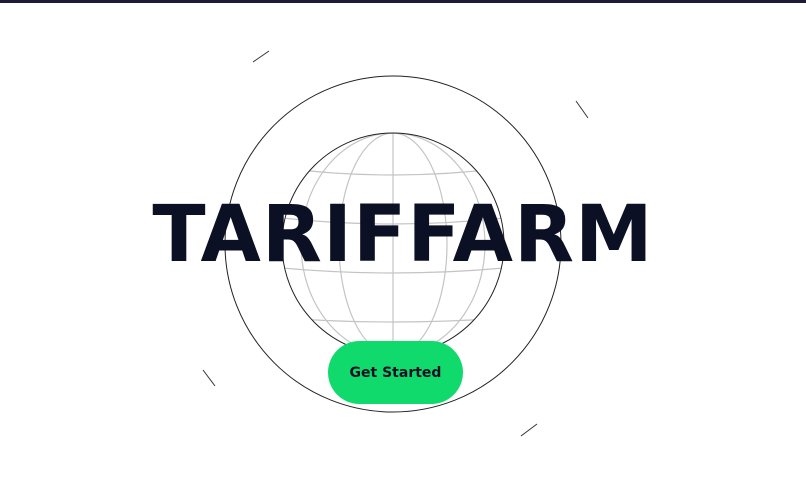 The width and height of the screenshot is (806, 485). Describe the element at coordinates (403, 235) in the screenshot. I see `brand-title: TARIFFARM` at that location.